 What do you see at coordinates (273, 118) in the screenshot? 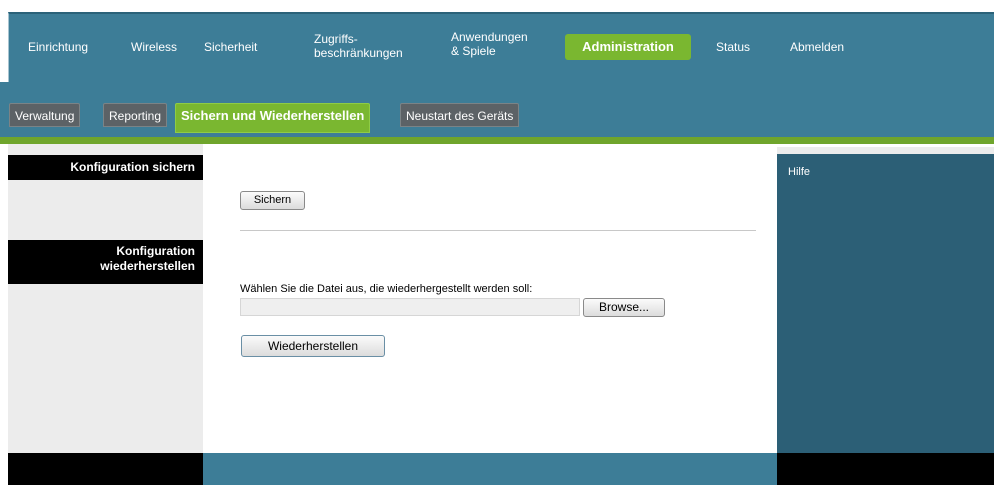
I see `tab-sichern-wiederherstellen: Sichern und Wiederherstellen` at bounding box center [273, 118].